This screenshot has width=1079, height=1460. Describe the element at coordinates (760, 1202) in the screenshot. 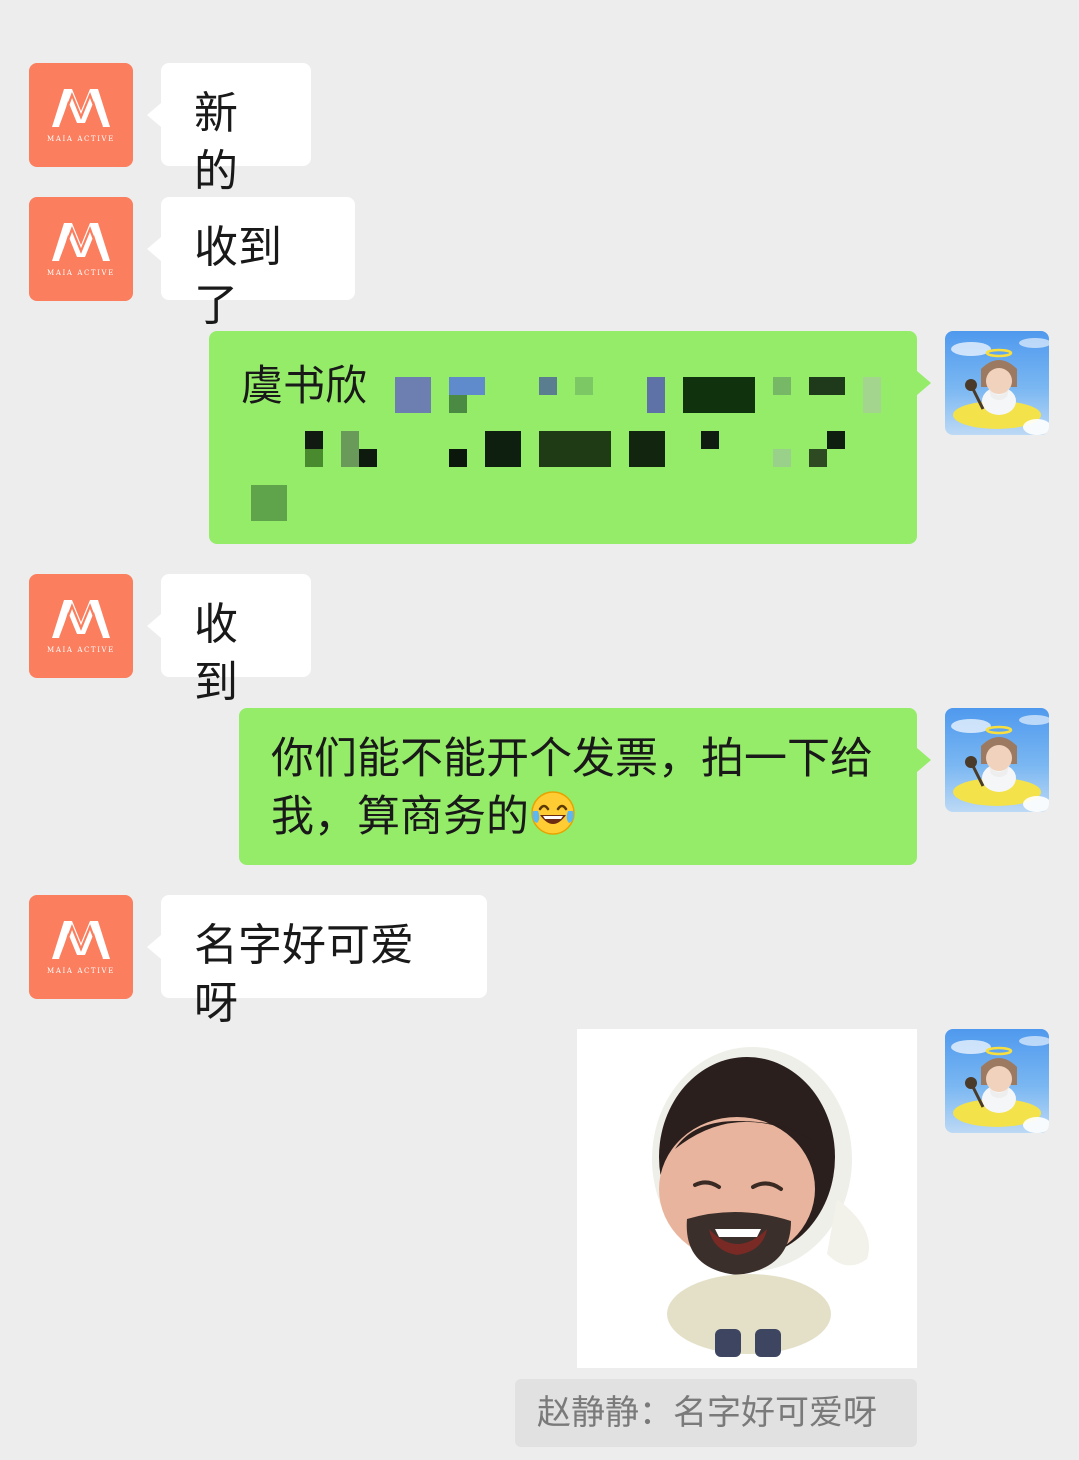

I see `bearded-child-sticker-icon` at that location.